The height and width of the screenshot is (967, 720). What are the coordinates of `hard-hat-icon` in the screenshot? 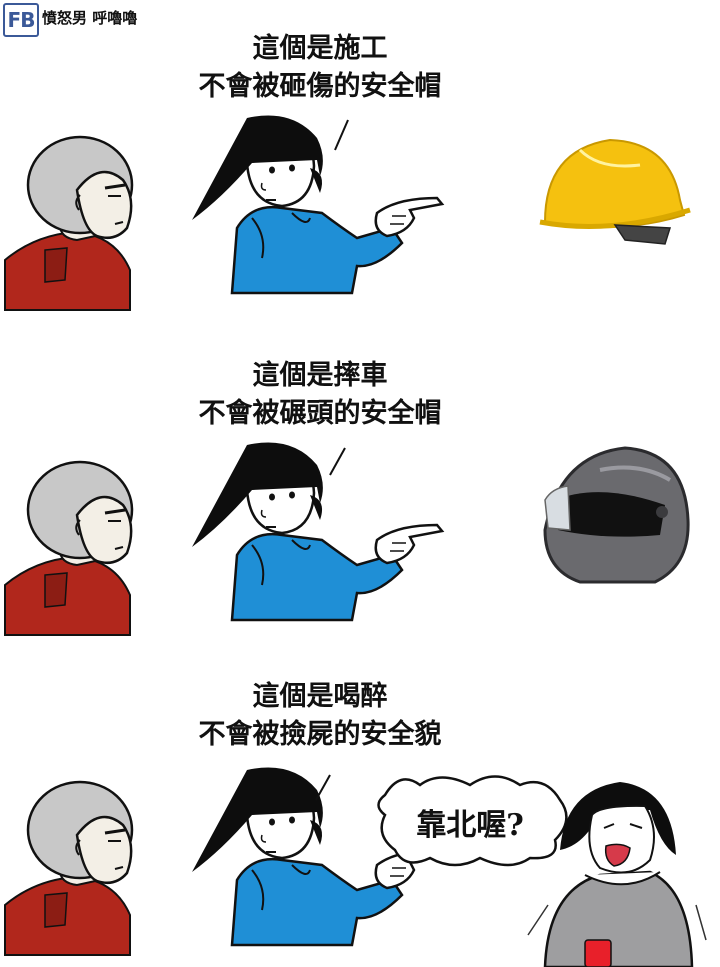 It's located at (615, 191).